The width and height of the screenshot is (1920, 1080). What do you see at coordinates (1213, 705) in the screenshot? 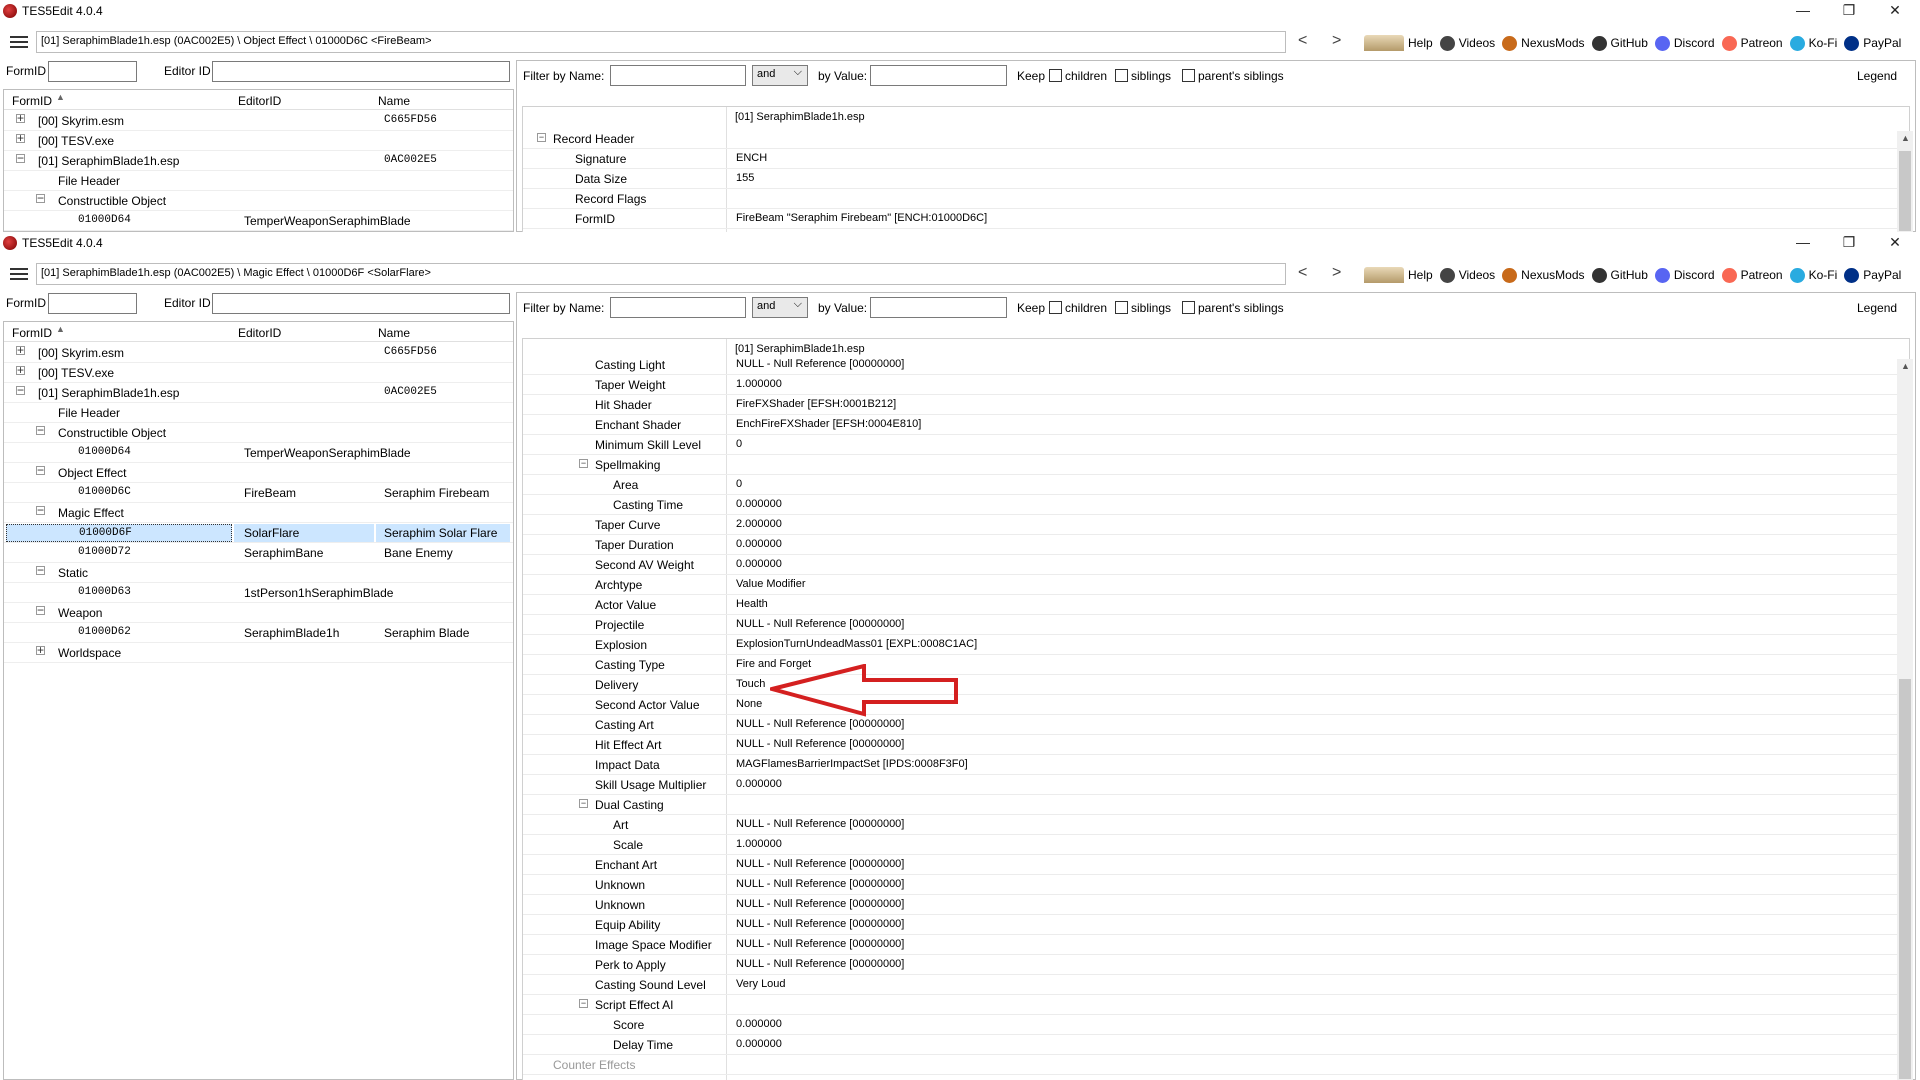
I see `record-row: Second Actor Value None` at bounding box center [1213, 705].